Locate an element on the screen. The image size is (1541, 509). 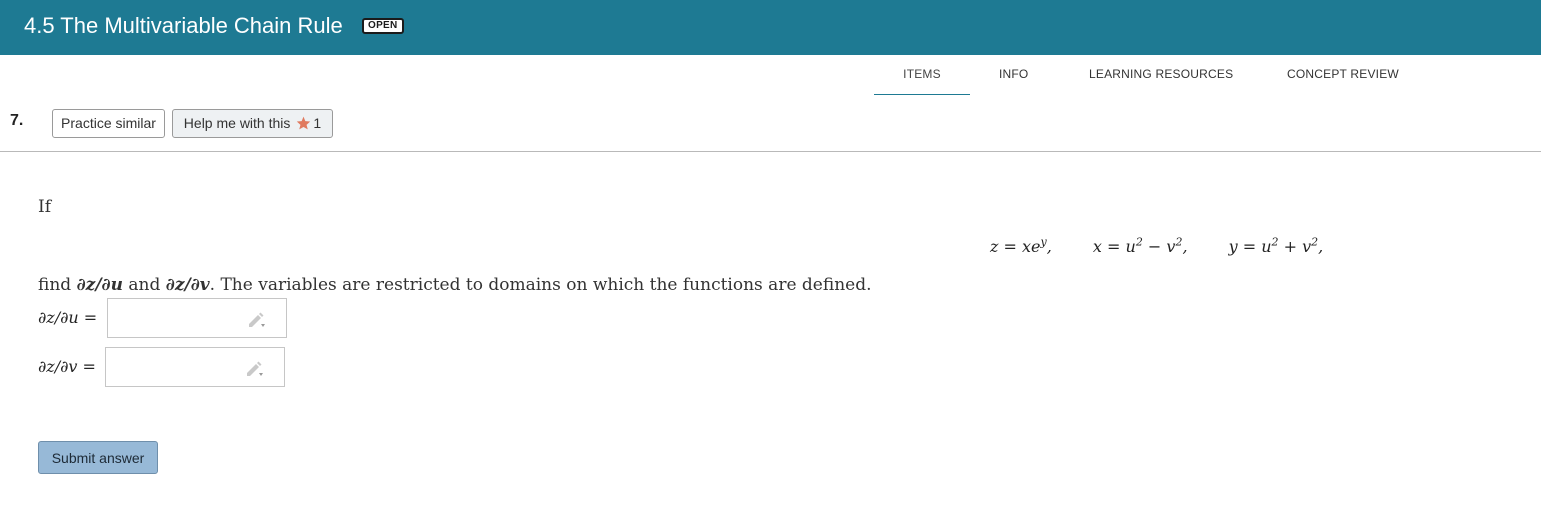
tab-concept-review: CONCEPT REVIEW is located at coordinates (1343, 74).